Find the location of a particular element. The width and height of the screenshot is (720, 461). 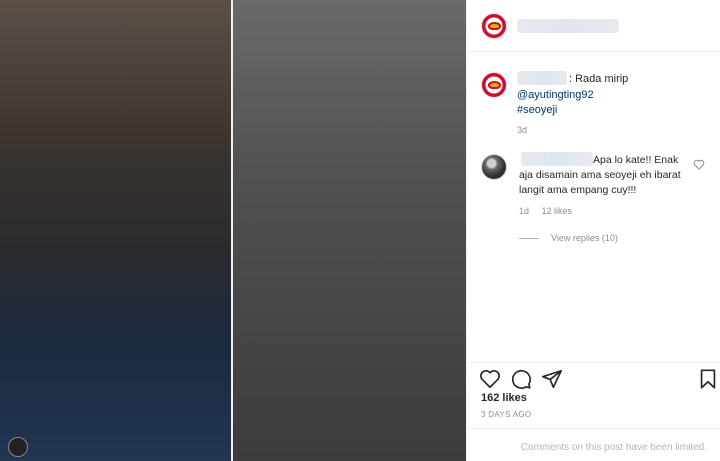

action-bar is located at coordinates (593, 377).